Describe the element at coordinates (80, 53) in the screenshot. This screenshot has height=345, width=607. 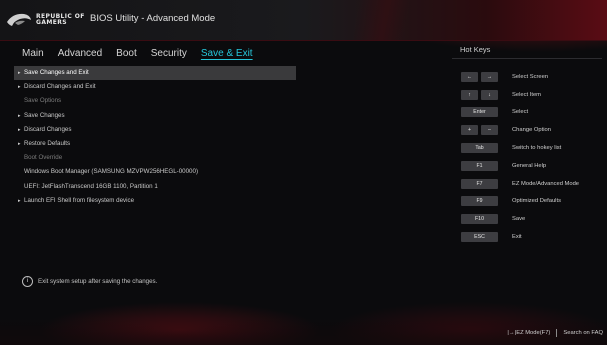
I see `tab-advanced: Advanced` at that location.